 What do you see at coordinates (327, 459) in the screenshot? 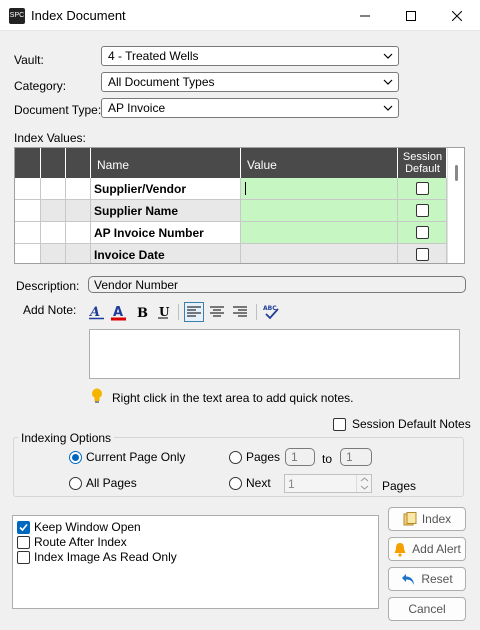
I see `pages-to-label: to` at bounding box center [327, 459].